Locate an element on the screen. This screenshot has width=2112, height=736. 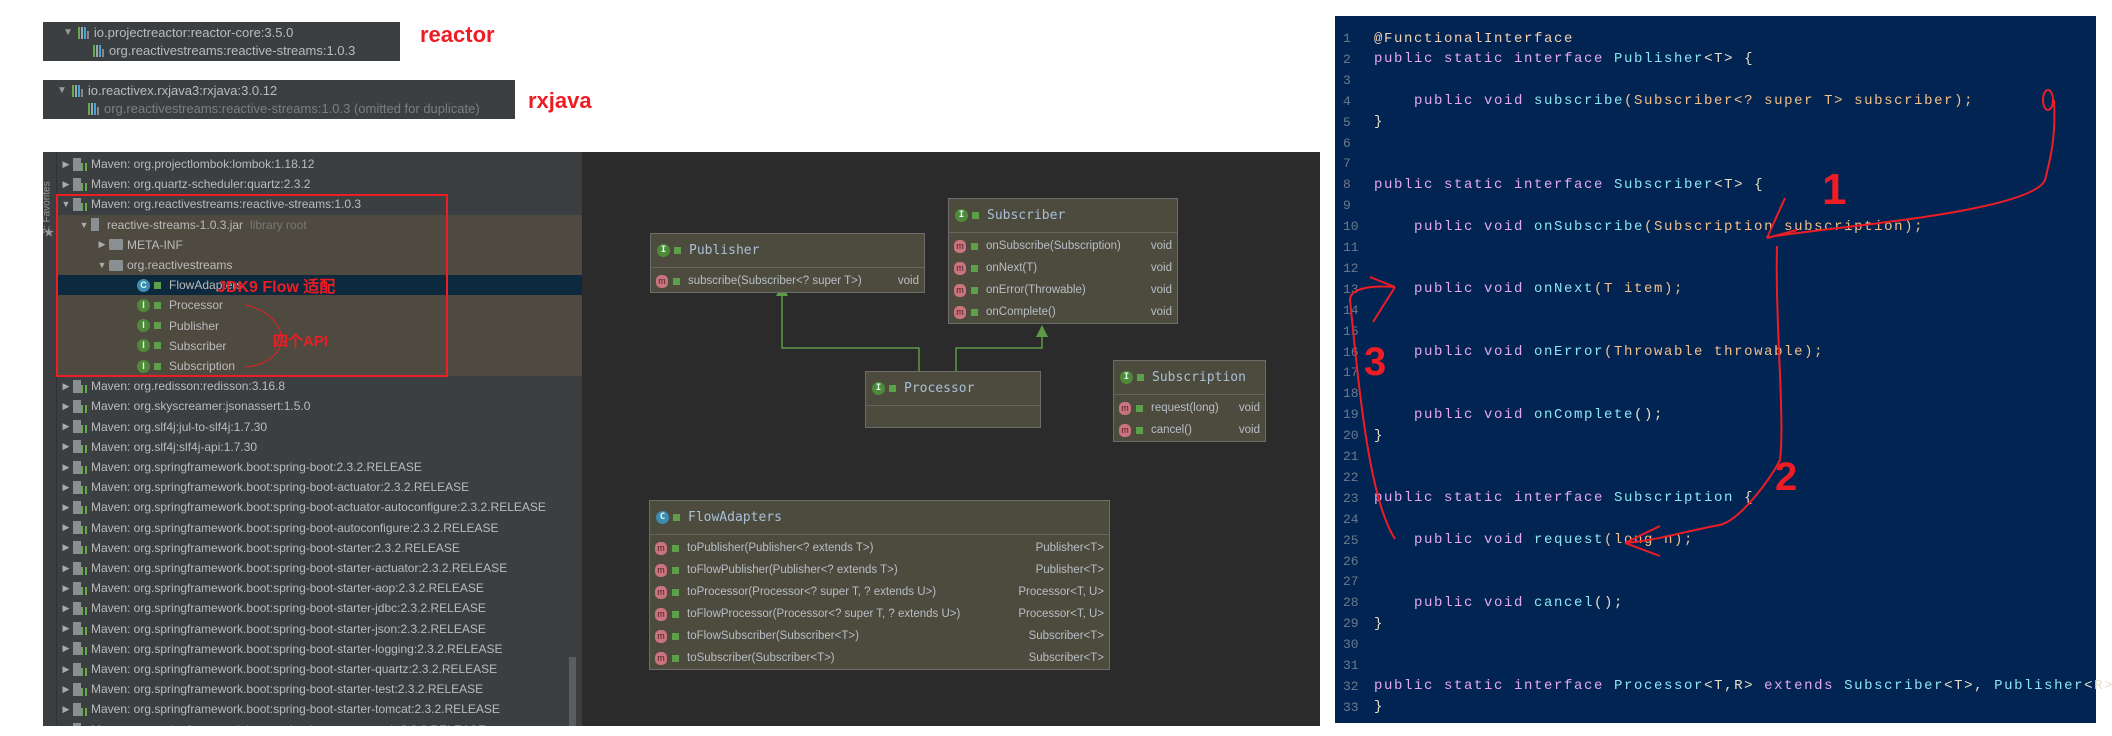
uml-header: I Subscription is located at coordinates (1189, 378).